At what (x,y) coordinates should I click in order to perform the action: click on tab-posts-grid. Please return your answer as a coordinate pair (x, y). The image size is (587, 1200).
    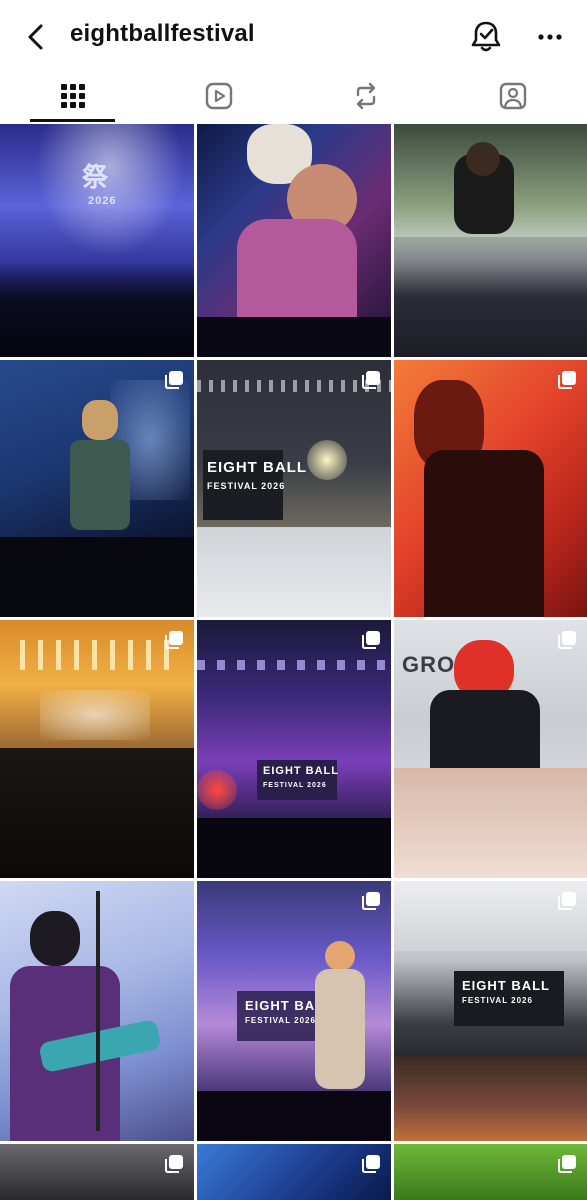
    Looking at the image, I should click on (73, 96).